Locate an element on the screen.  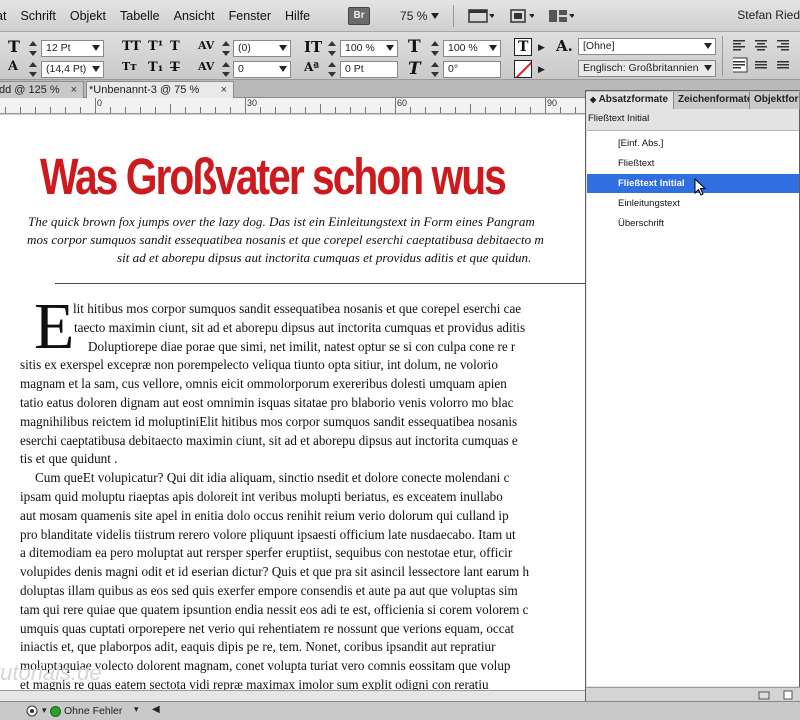
menu-item-tabelle: Tabelle is located at coordinates (140, 16).